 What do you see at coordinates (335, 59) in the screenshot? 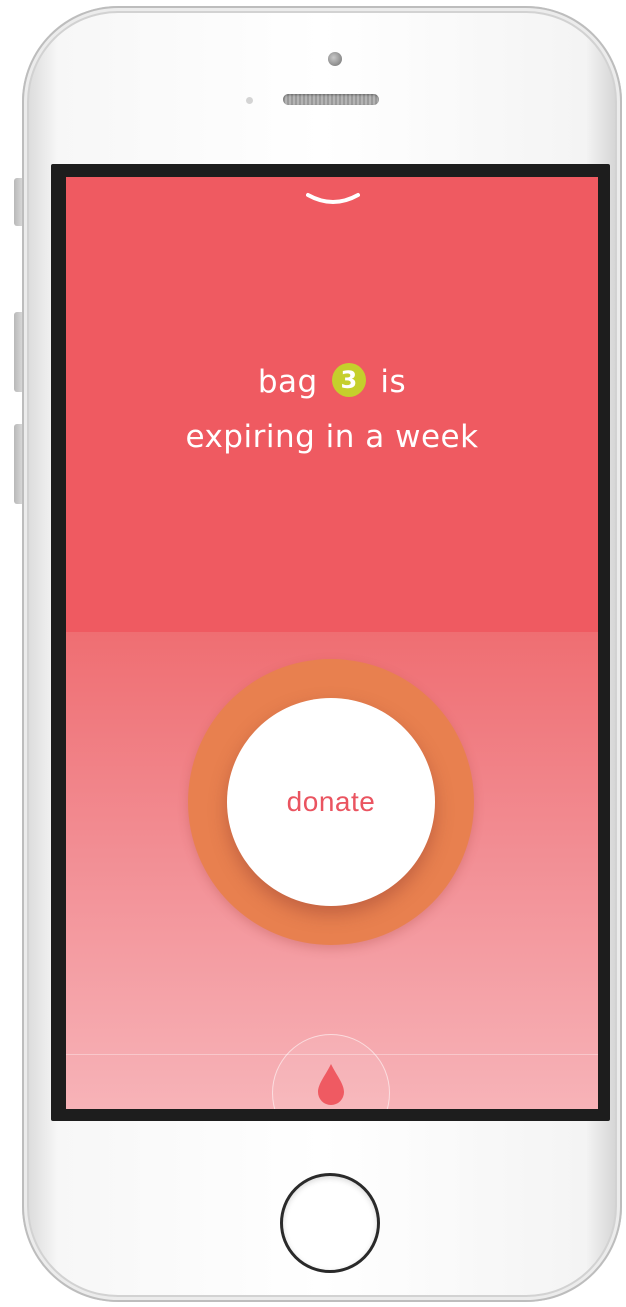
I see `front-camera` at bounding box center [335, 59].